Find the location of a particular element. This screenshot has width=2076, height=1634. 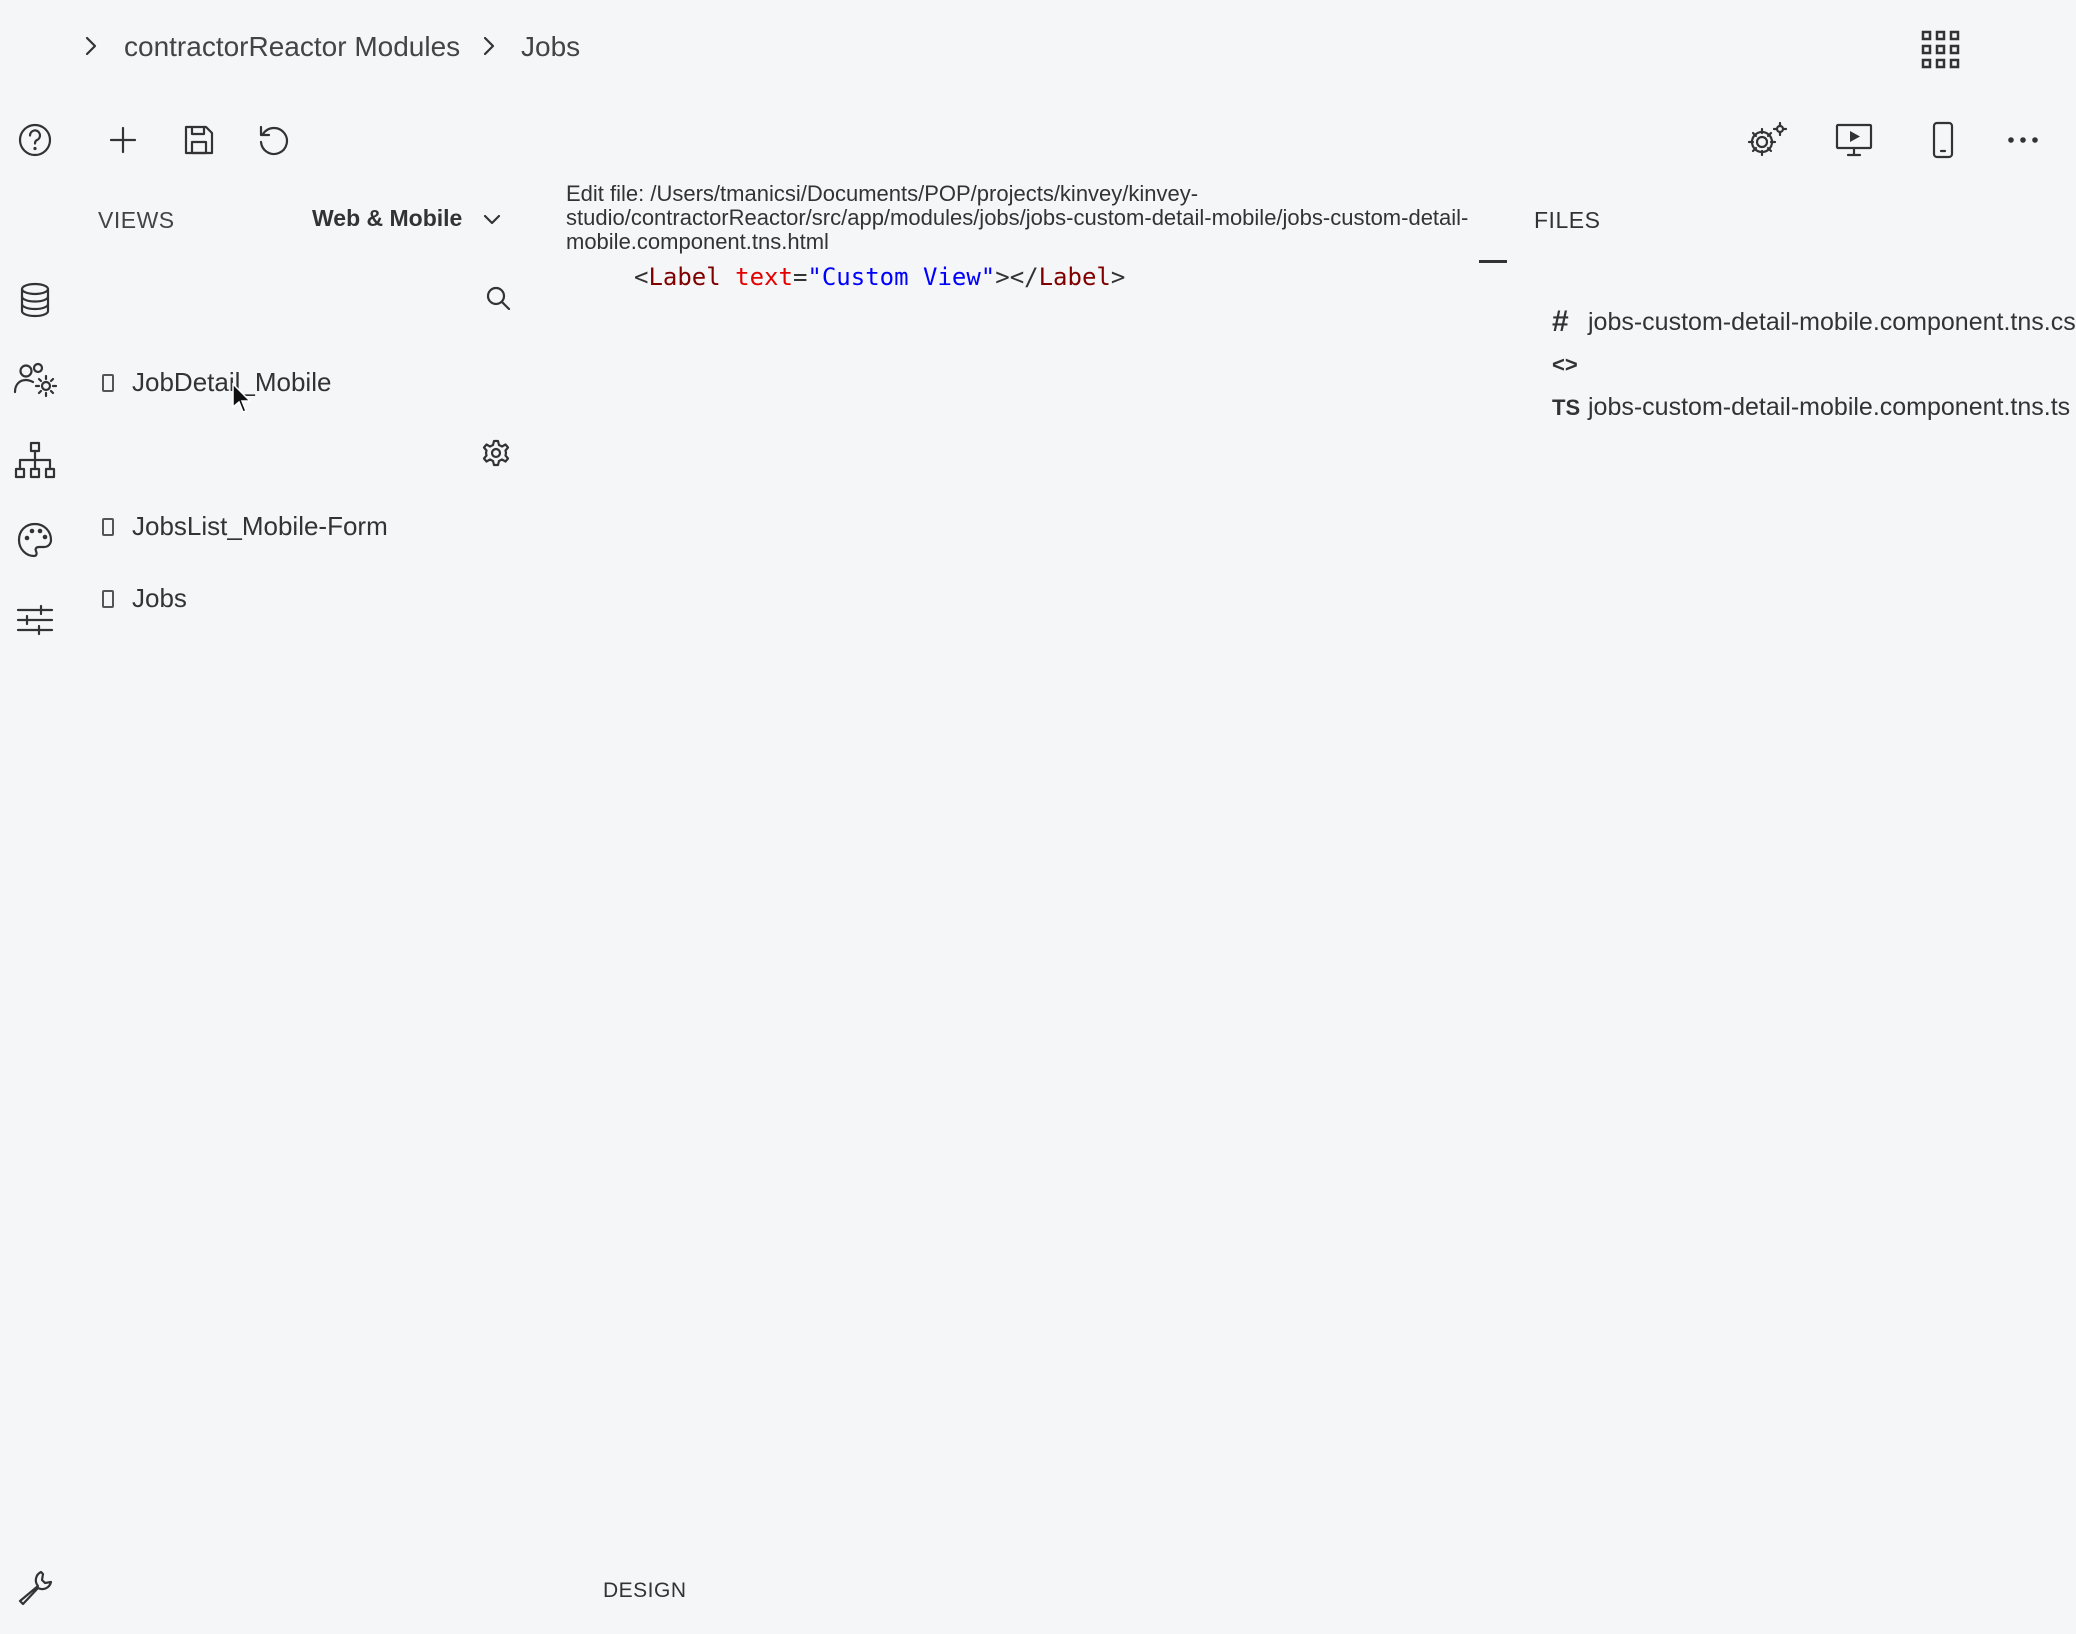

code-punctuation: ></ is located at coordinates (1017, 277).